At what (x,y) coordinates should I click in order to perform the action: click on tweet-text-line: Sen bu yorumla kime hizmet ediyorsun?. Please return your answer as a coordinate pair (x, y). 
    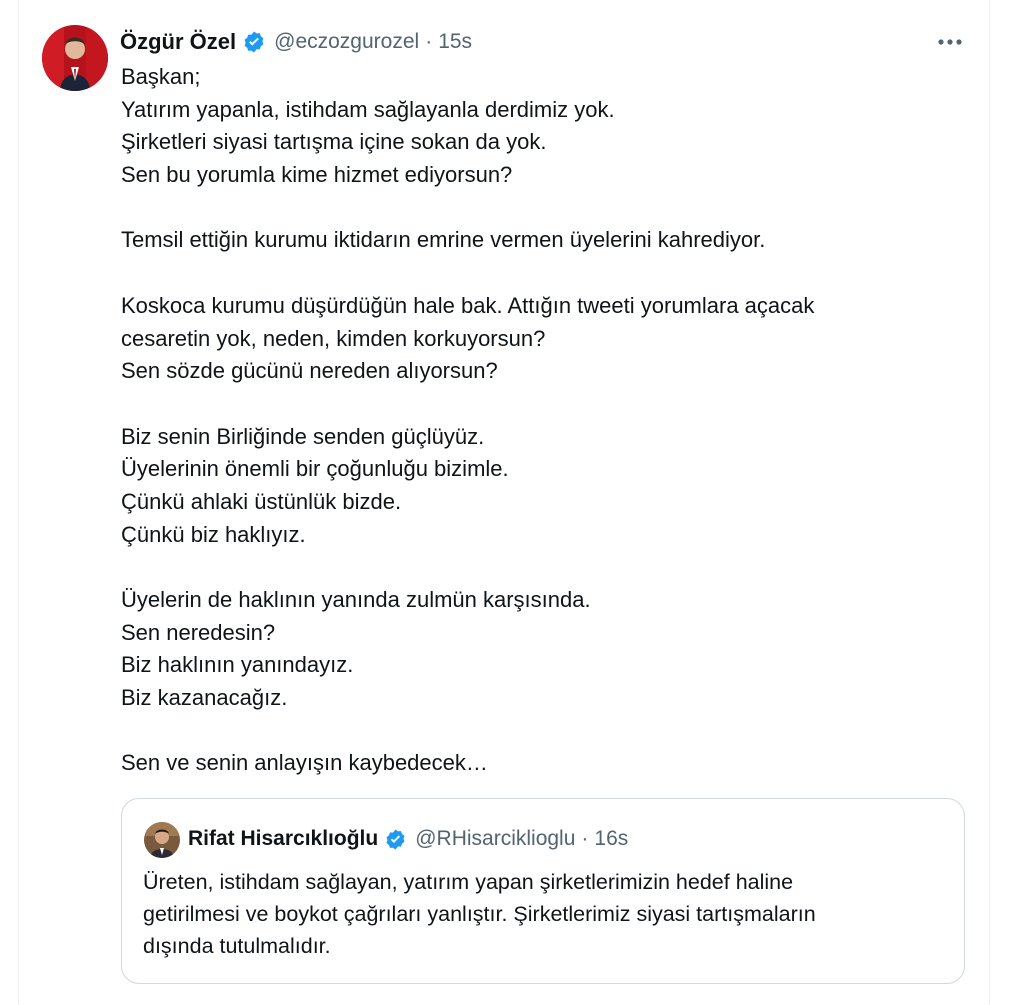
    Looking at the image, I should click on (317, 175).